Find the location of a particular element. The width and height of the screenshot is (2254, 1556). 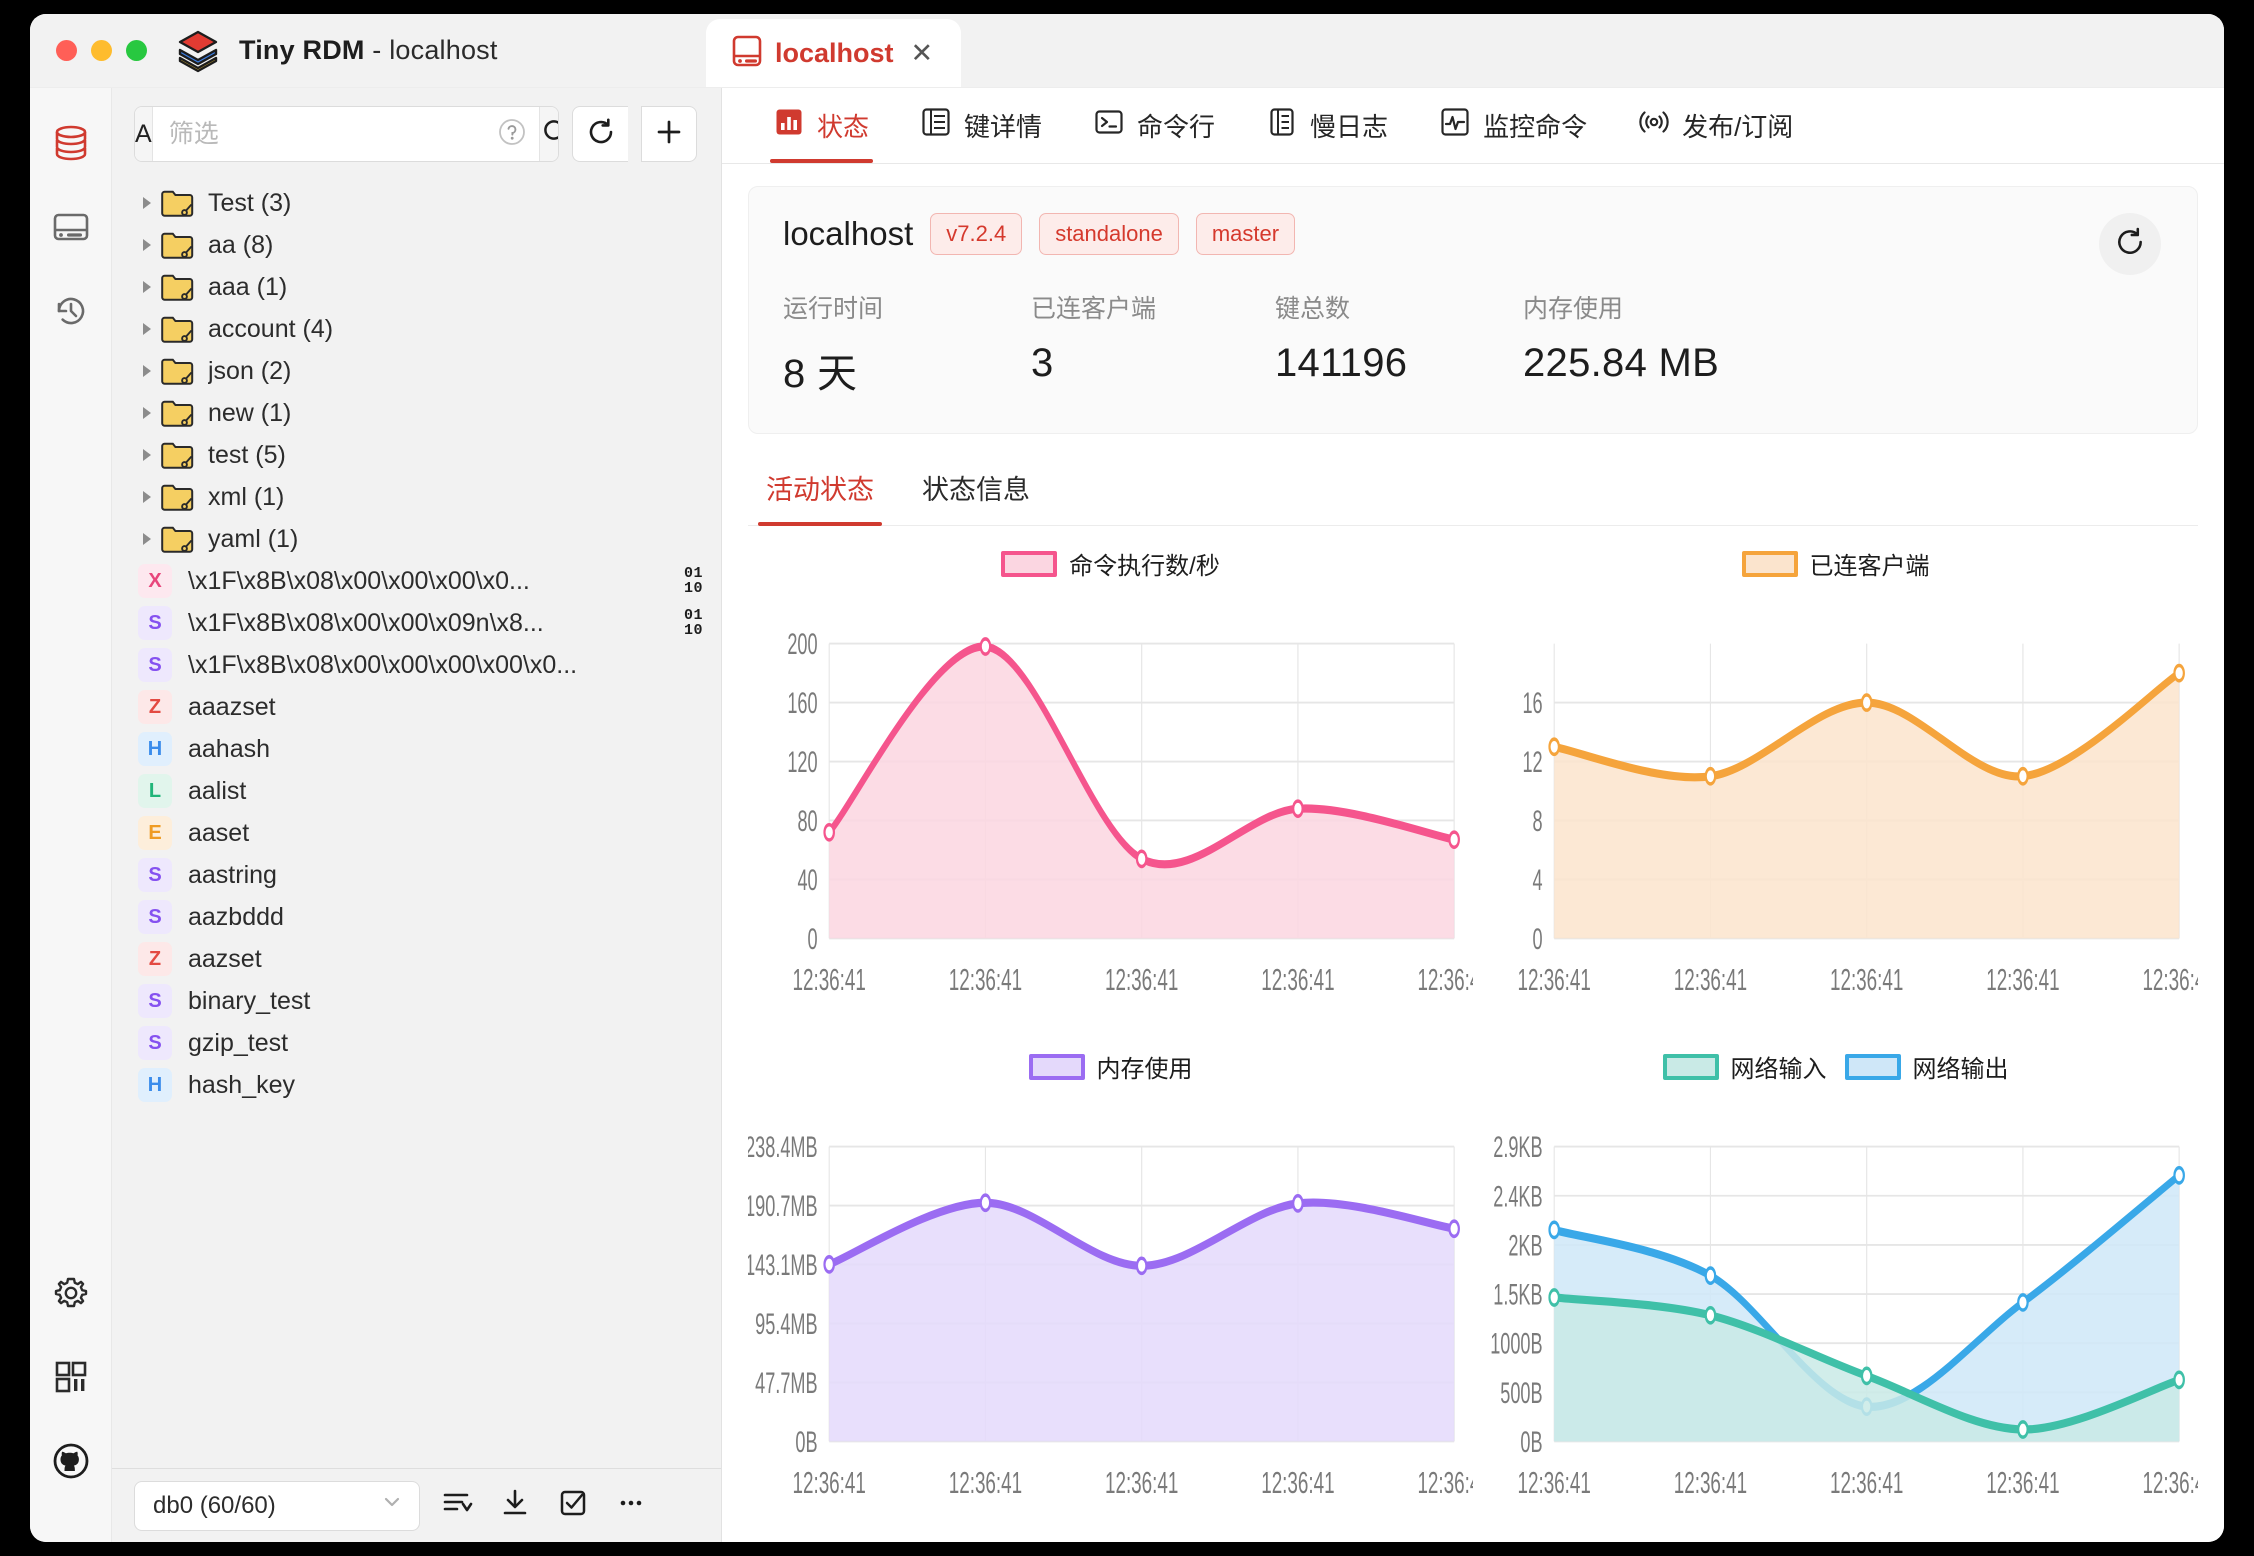

refresh-tree-button is located at coordinates (600, 134).